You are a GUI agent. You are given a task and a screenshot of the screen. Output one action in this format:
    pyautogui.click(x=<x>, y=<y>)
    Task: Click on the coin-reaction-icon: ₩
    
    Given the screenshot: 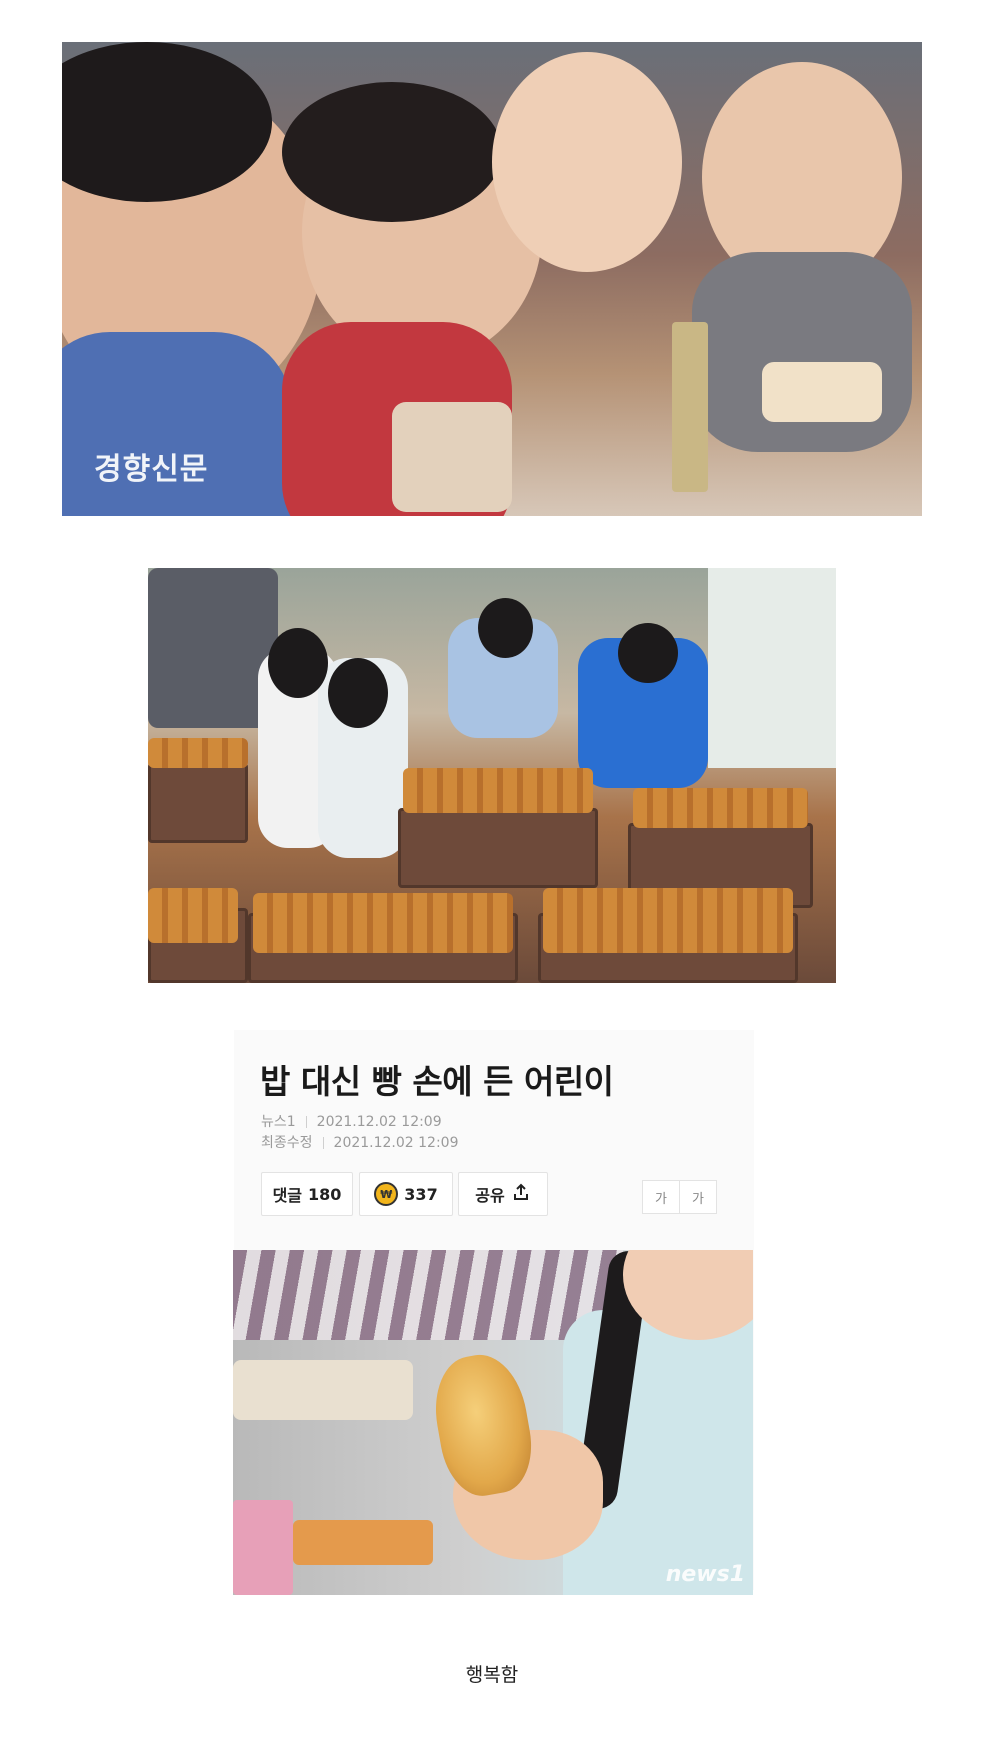 What is the action you would take?
    pyautogui.click(x=386, y=1194)
    